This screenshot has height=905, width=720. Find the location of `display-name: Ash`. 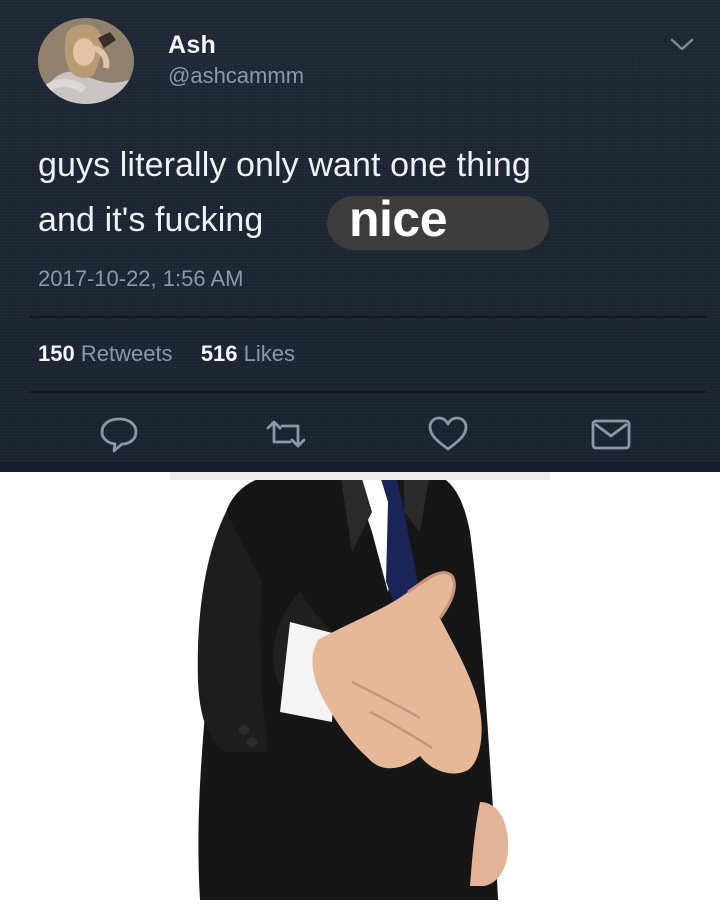

display-name: Ash is located at coordinates (192, 45).